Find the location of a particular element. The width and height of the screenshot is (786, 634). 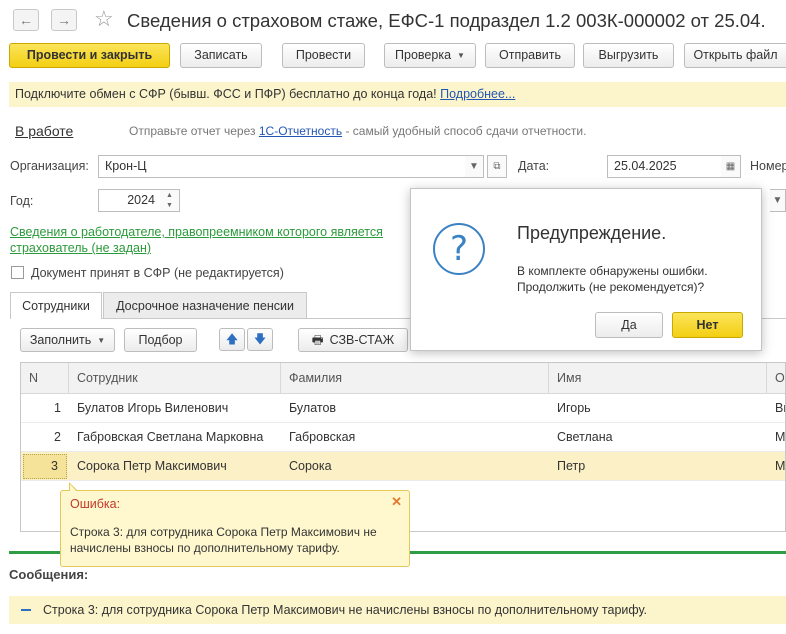

column-header-patronymic: От is located at coordinates (776, 378).